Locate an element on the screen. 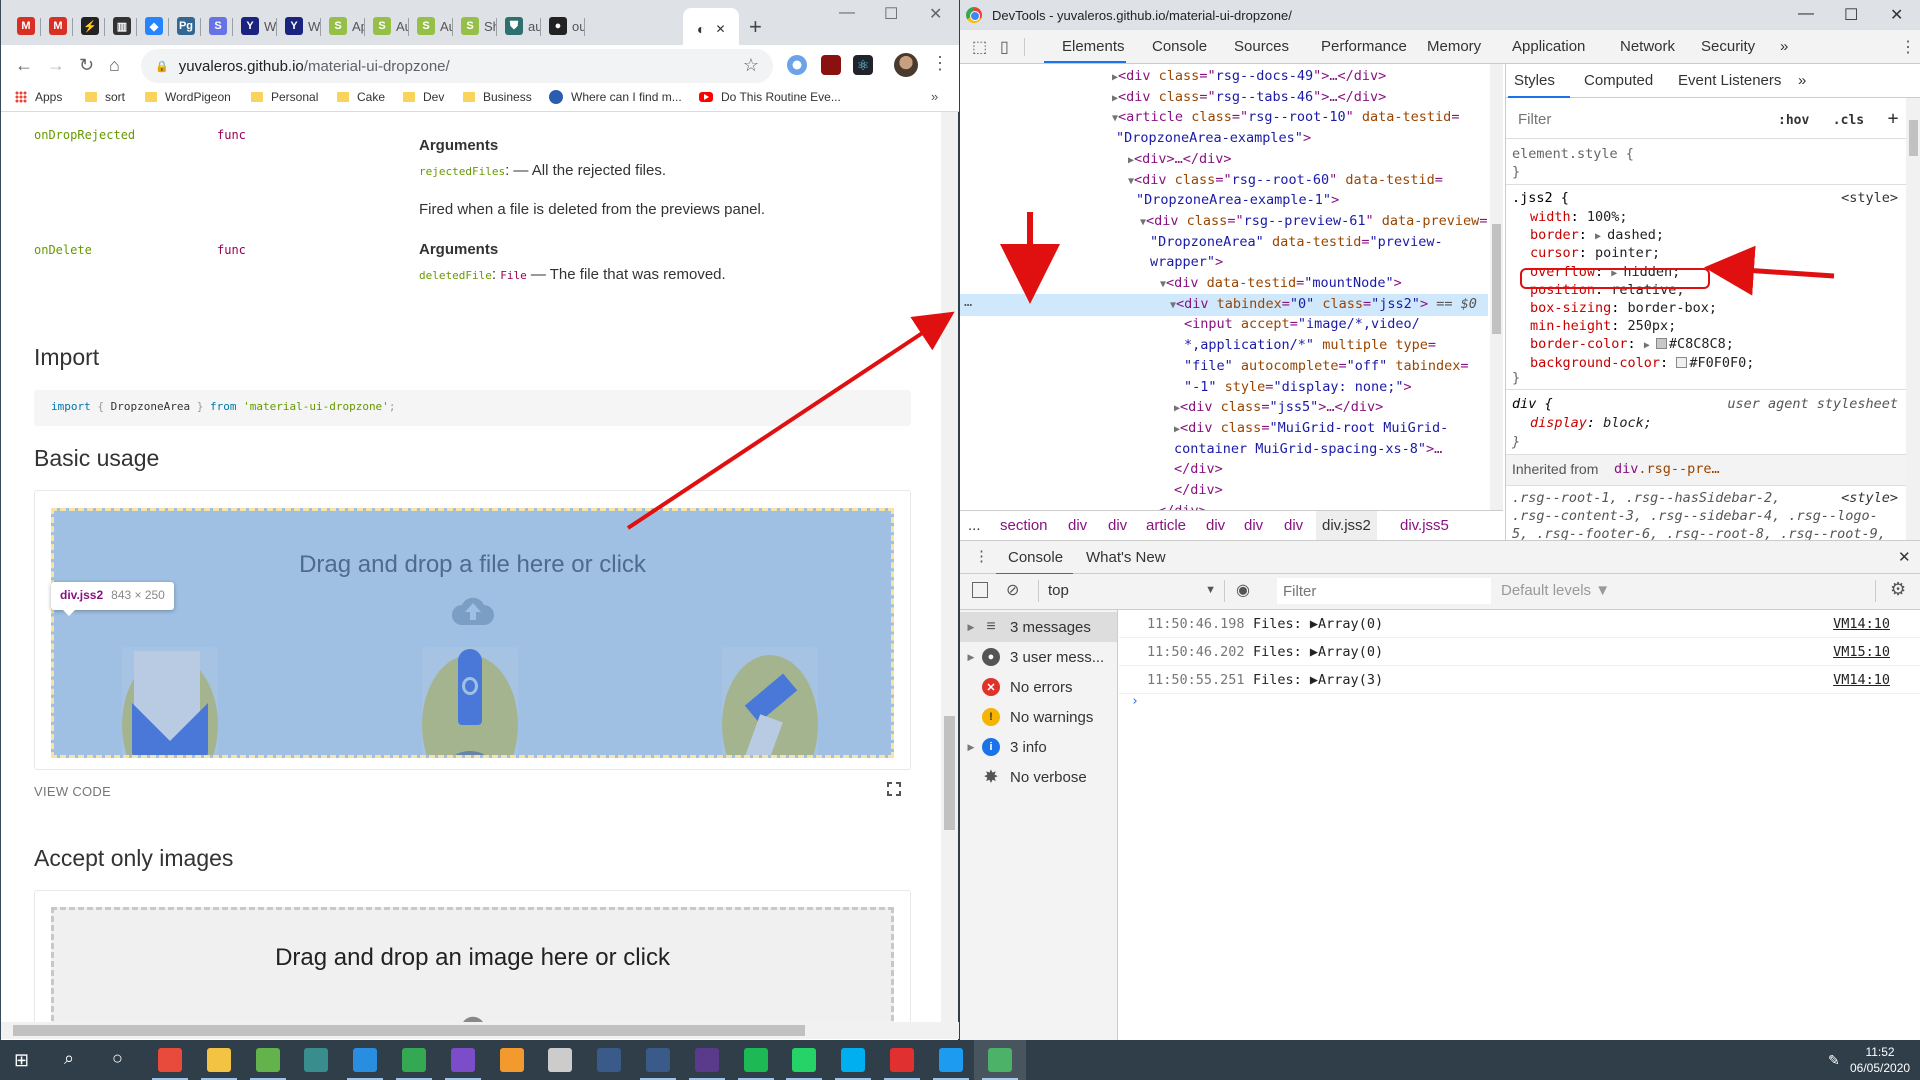 The height and width of the screenshot is (1080, 1920). dom-node-line: wrapper"> is located at coordinates (1186, 262).